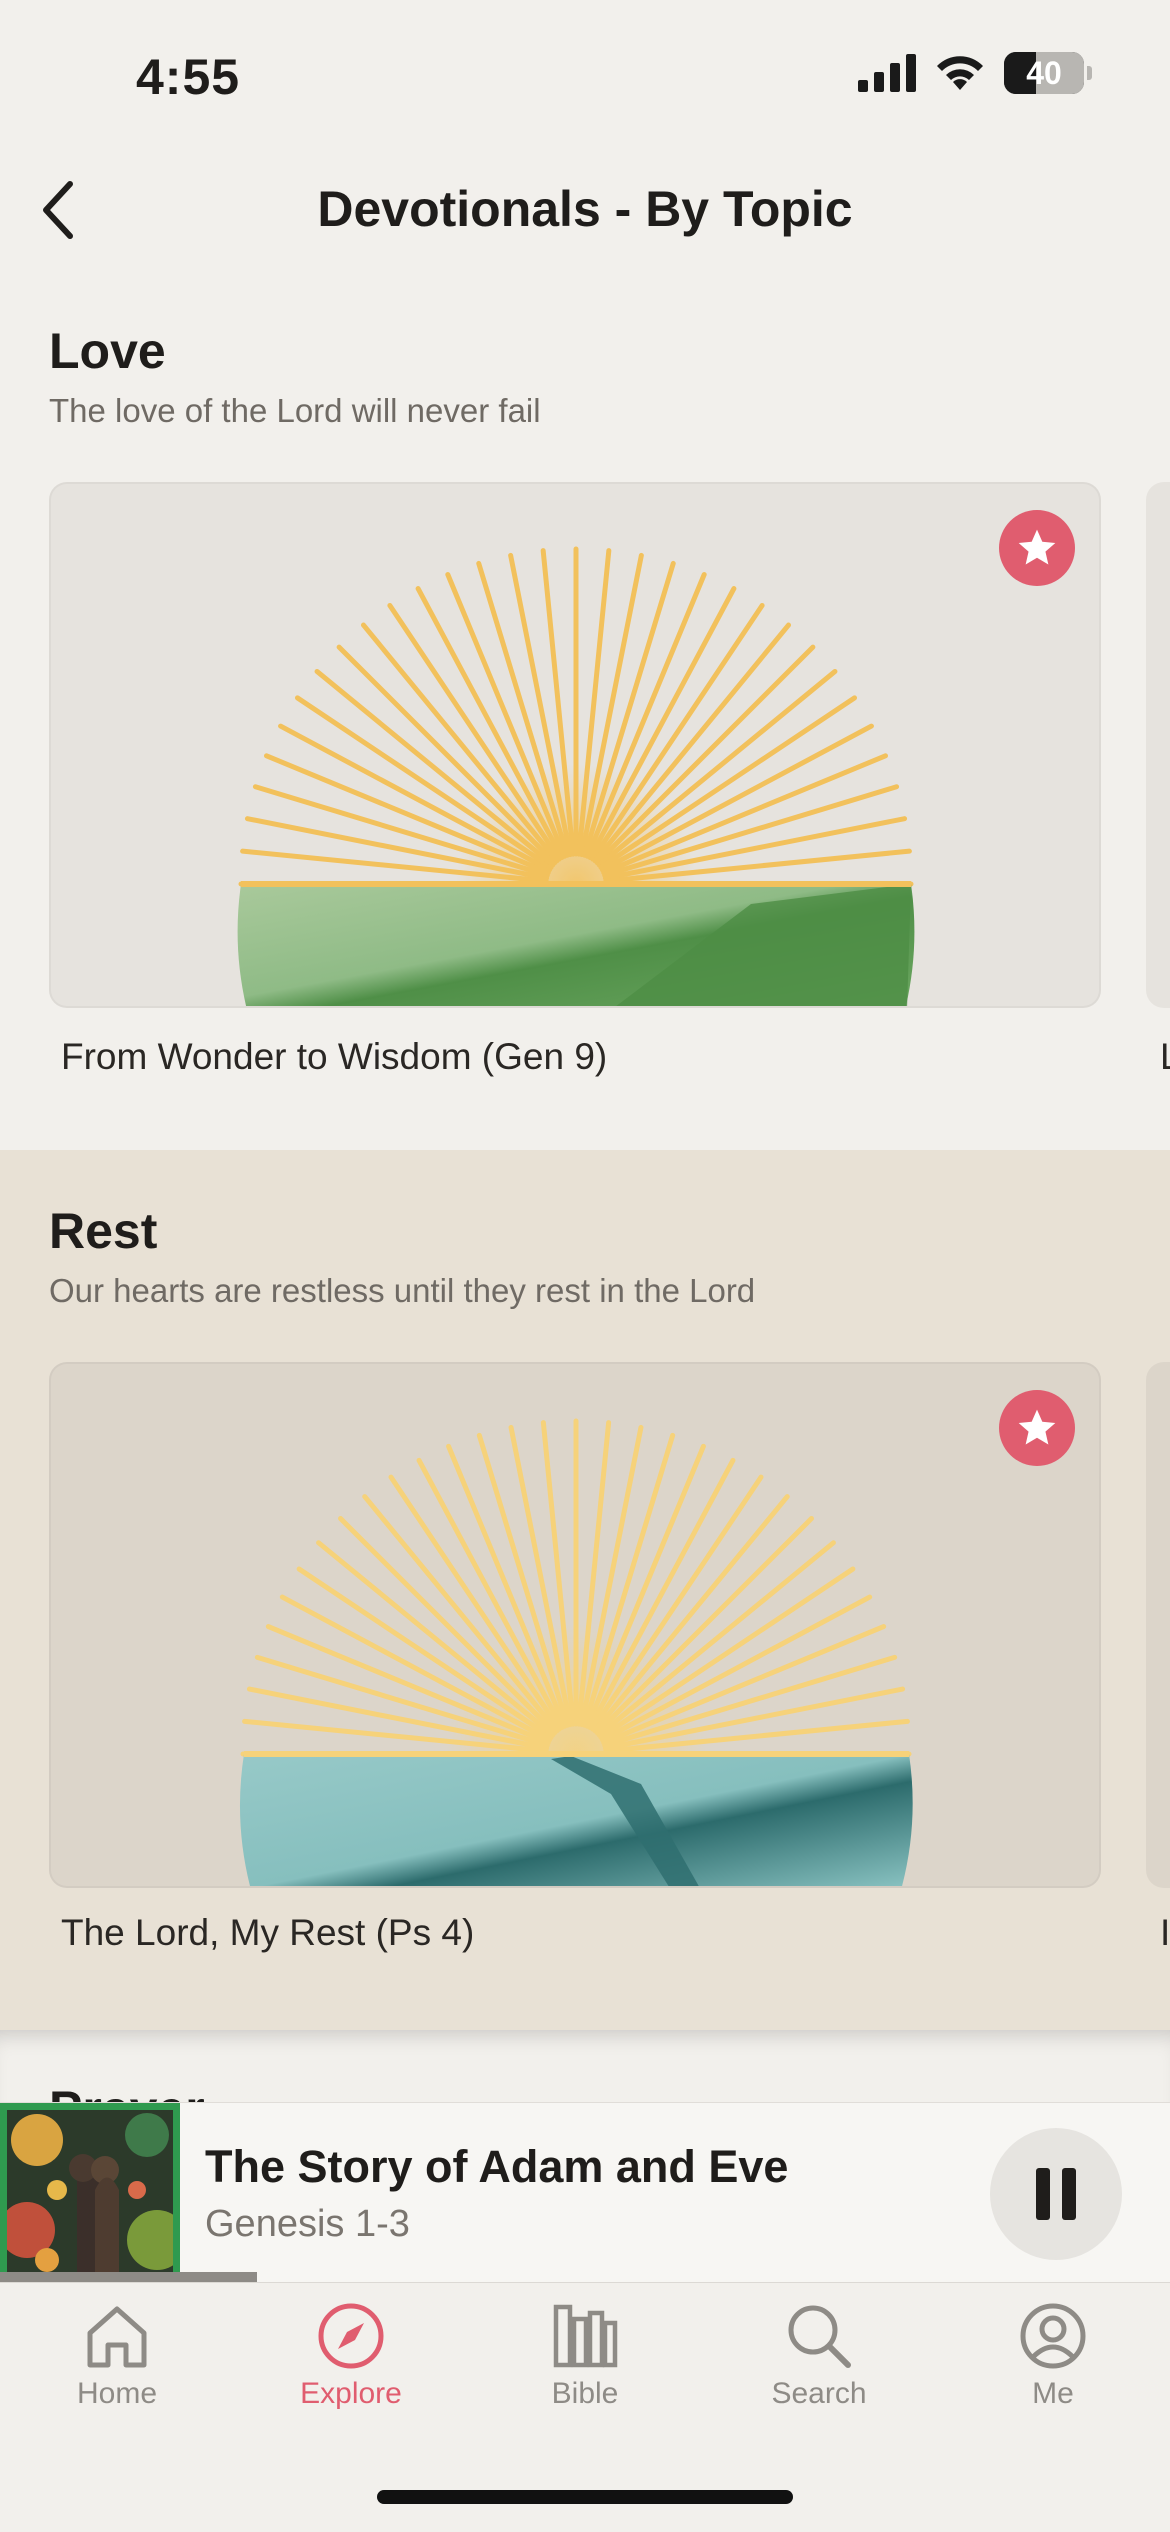 Image resolution: width=1170 pixels, height=2532 pixels. What do you see at coordinates (351, 2371) in the screenshot?
I see `tab-explore: Explore` at bounding box center [351, 2371].